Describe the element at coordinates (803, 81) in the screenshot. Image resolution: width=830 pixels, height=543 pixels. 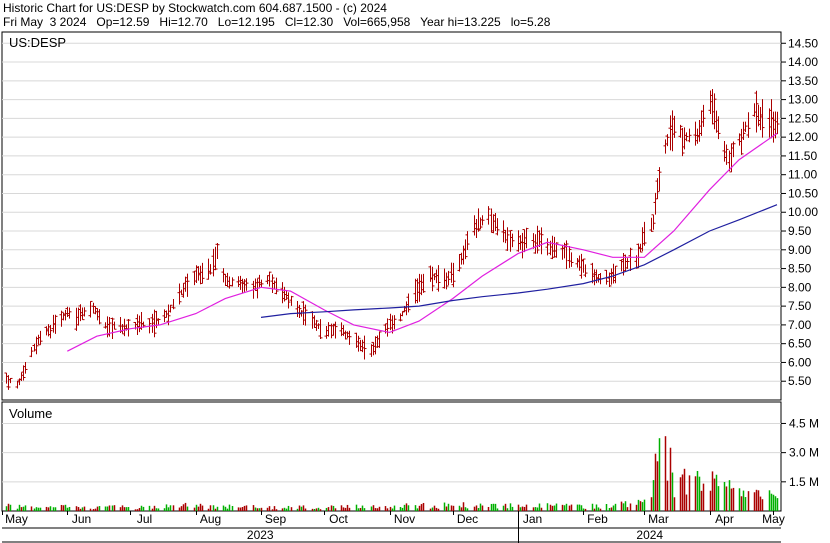
I see `price-tick-label: 13.50` at that location.